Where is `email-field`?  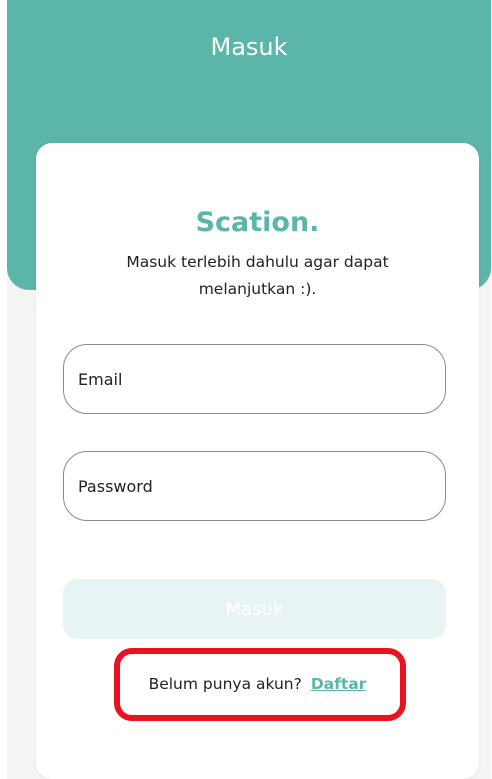
email-field is located at coordinates (254, 379).